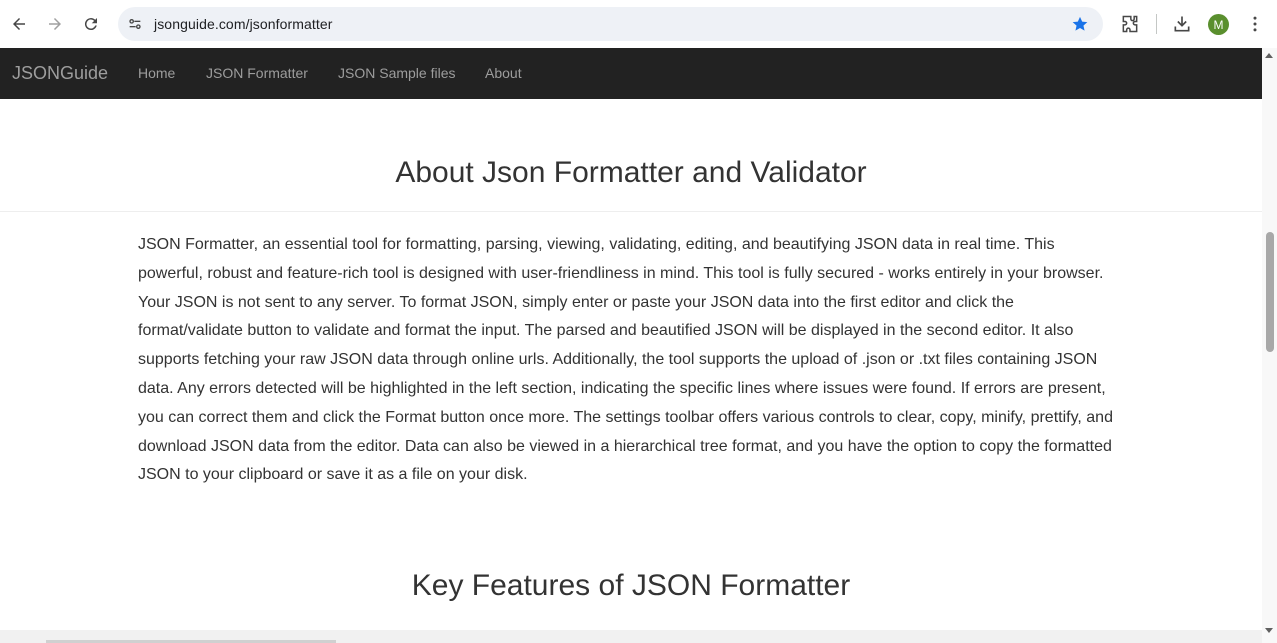  What do you see at coordinates (610, 24) in the screenshot?
I see `address-bar: jsonguide.com/jsonformatter` at bounding box center [610, 24].